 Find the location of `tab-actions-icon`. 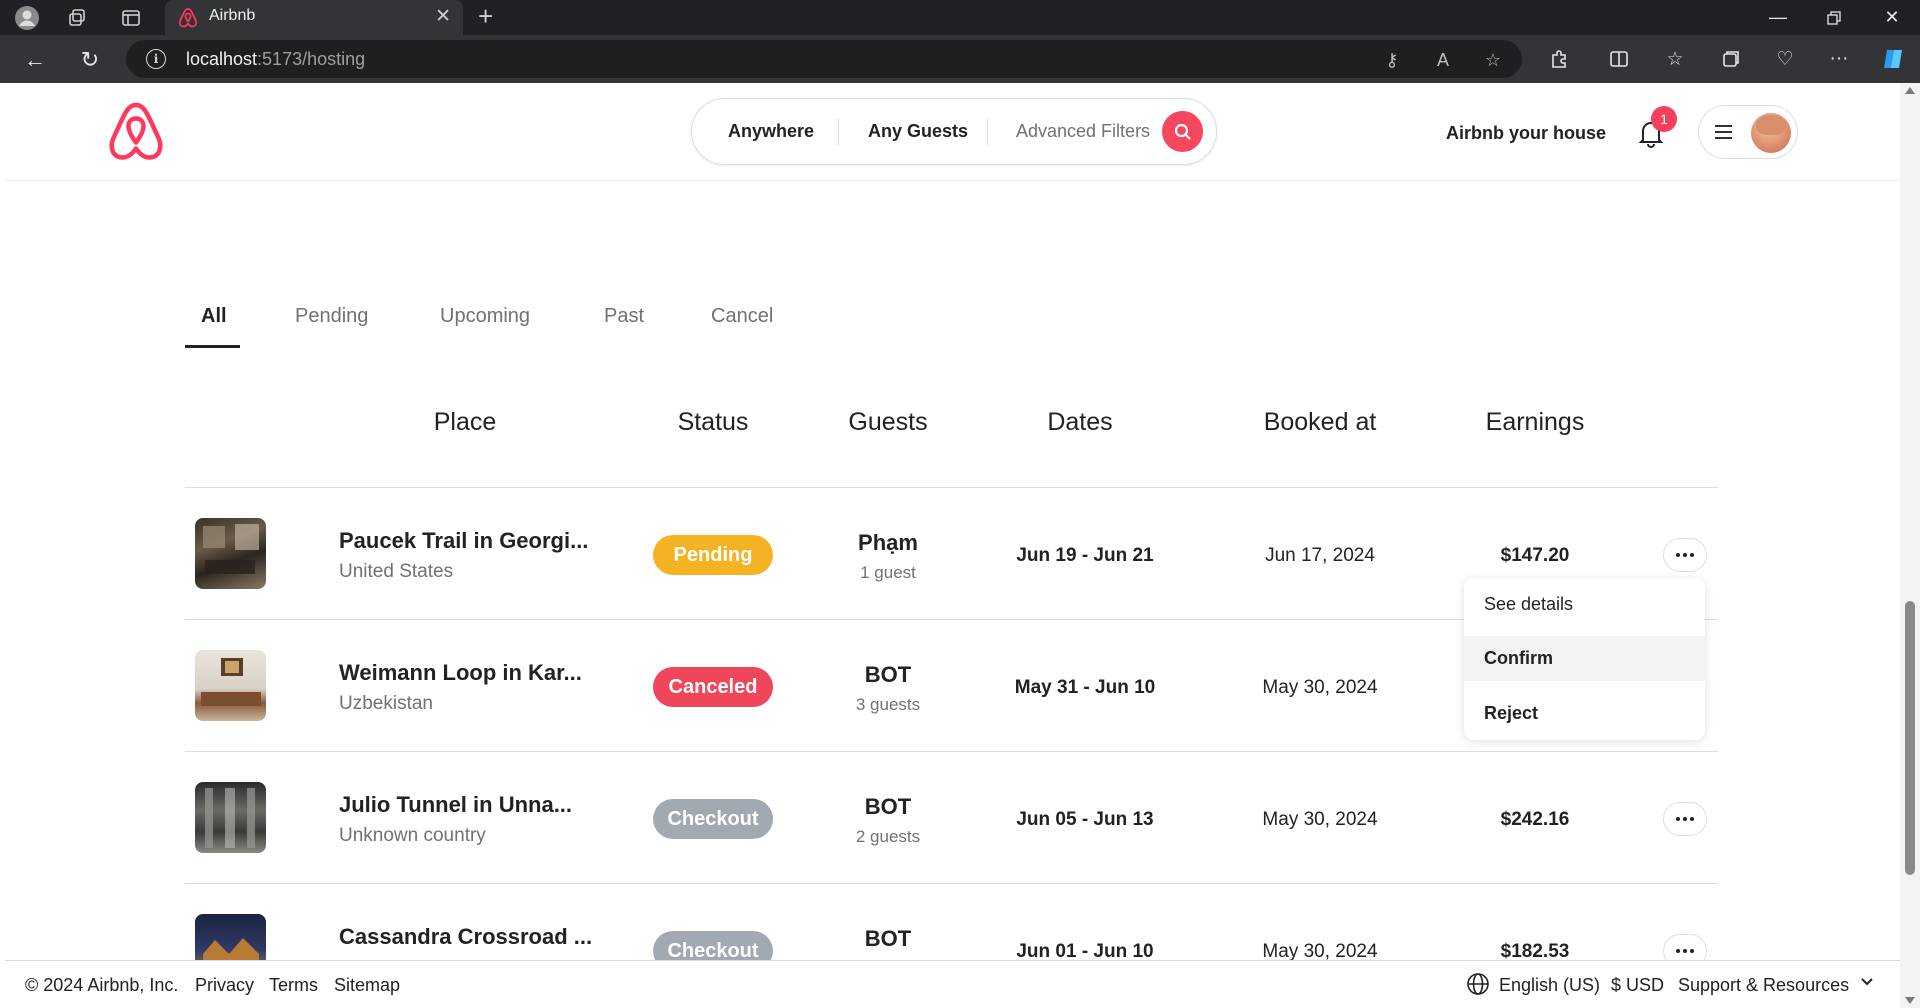

tab-actions-icon is located at coordinates (131, 18).